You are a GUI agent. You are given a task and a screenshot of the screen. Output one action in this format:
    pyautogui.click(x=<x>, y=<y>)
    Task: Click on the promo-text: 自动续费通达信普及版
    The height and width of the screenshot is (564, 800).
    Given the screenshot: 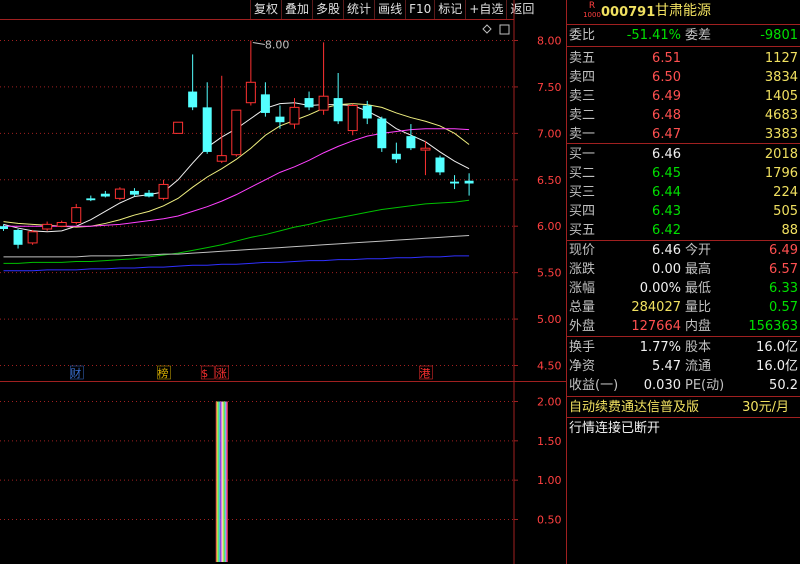 What is the action you would take?
    pyautogui.click(x=634, y=407)
    